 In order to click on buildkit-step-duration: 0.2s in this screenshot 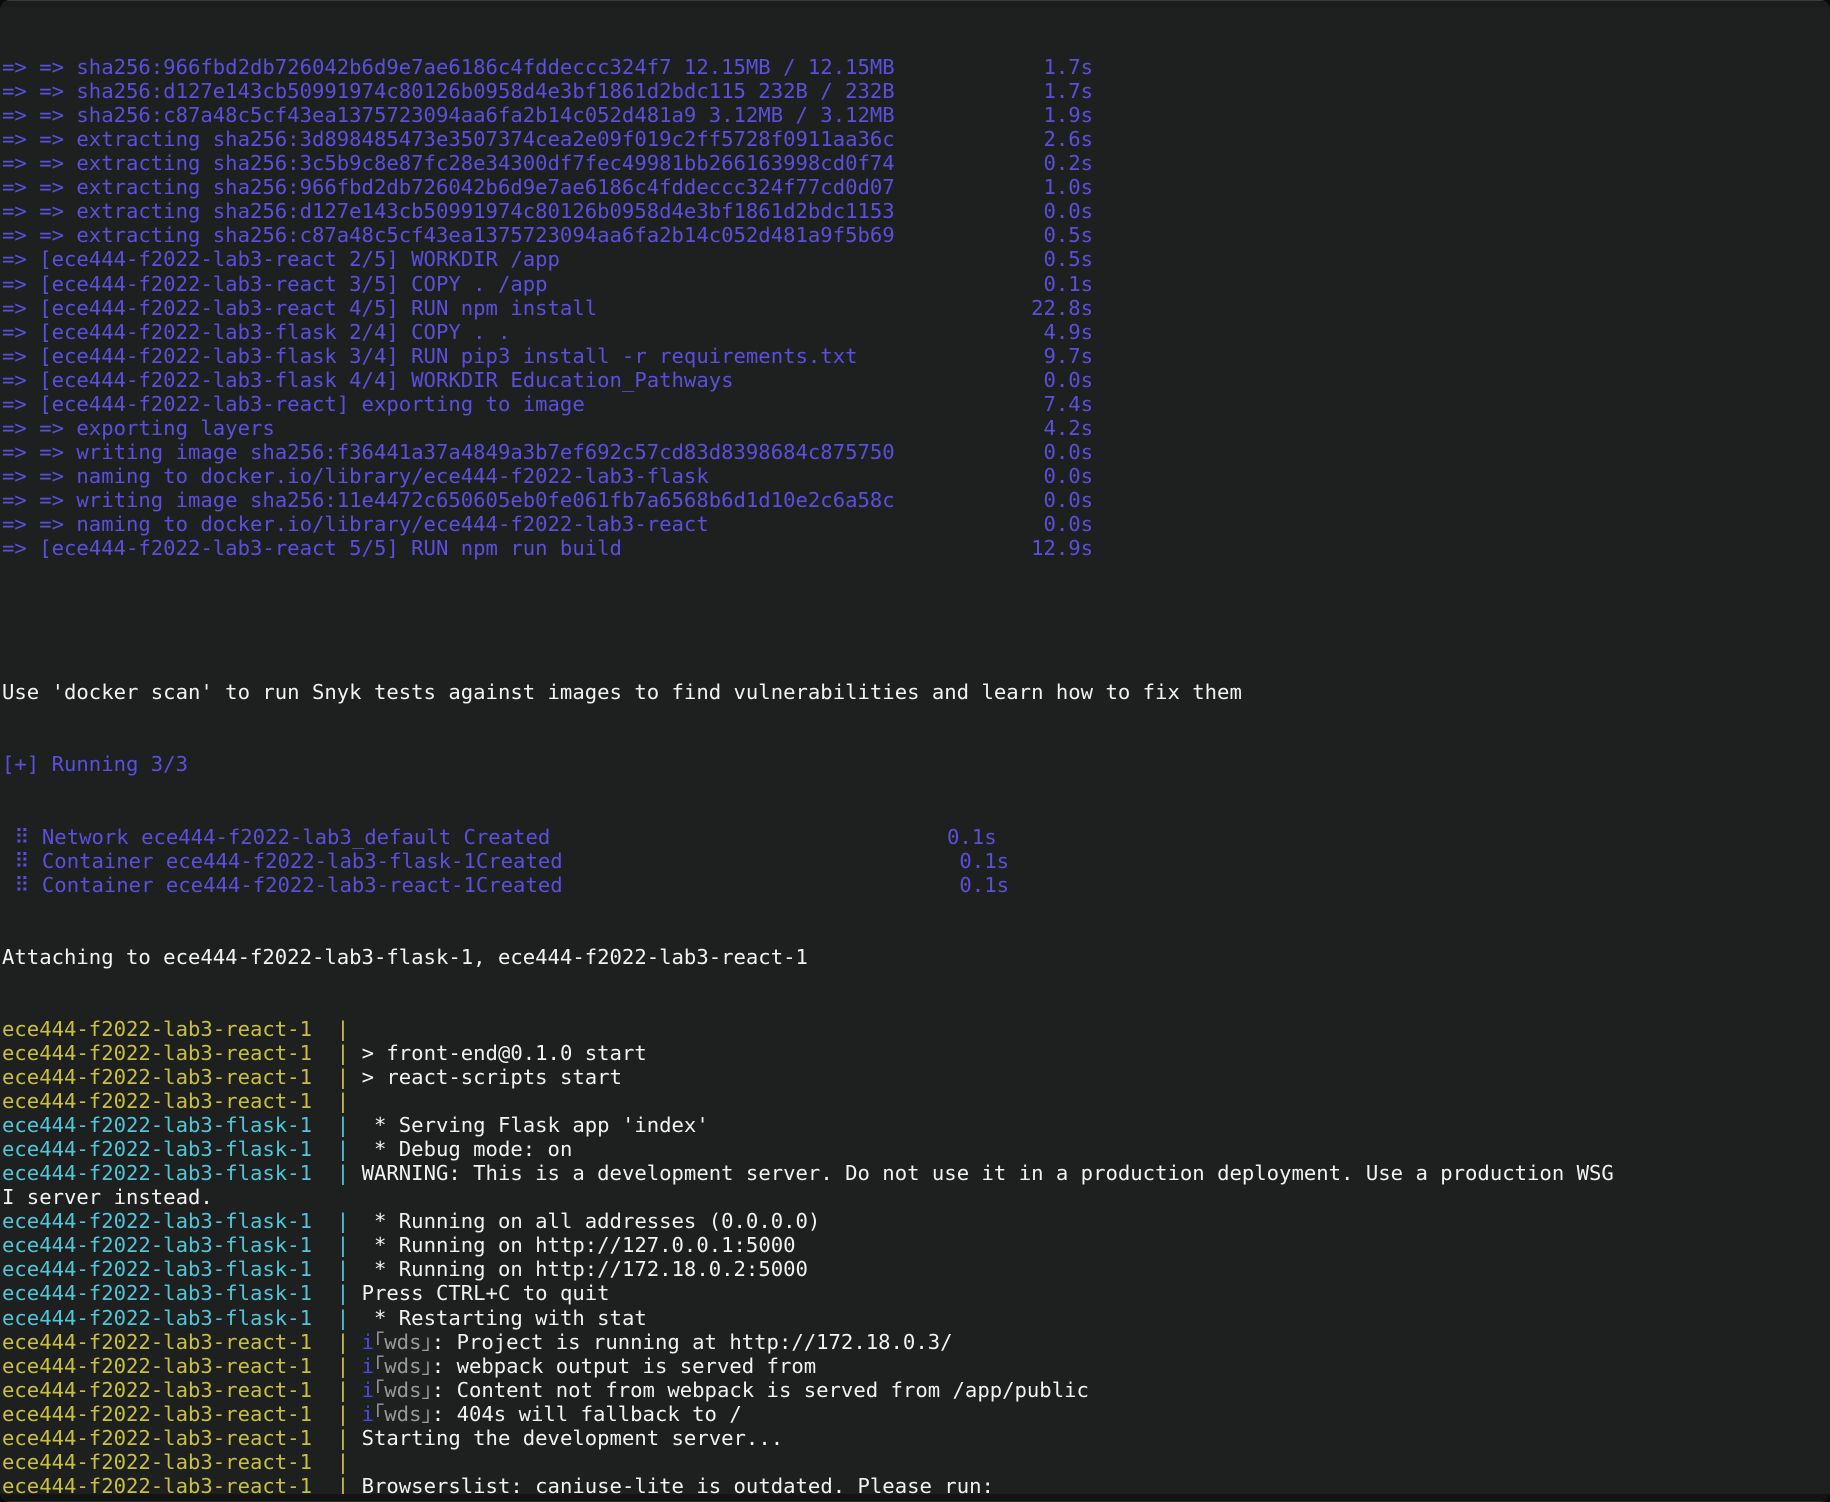, I will do `click(1062, 163)`.